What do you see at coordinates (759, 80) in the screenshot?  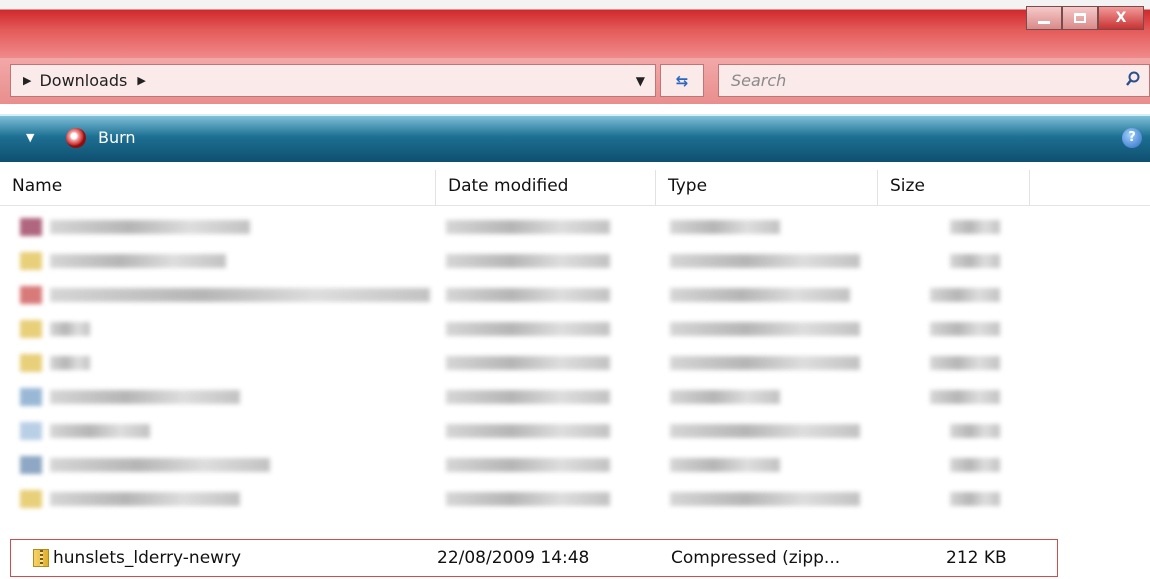 I see `search-placeholder: Search` at bounding box center [759, 80].